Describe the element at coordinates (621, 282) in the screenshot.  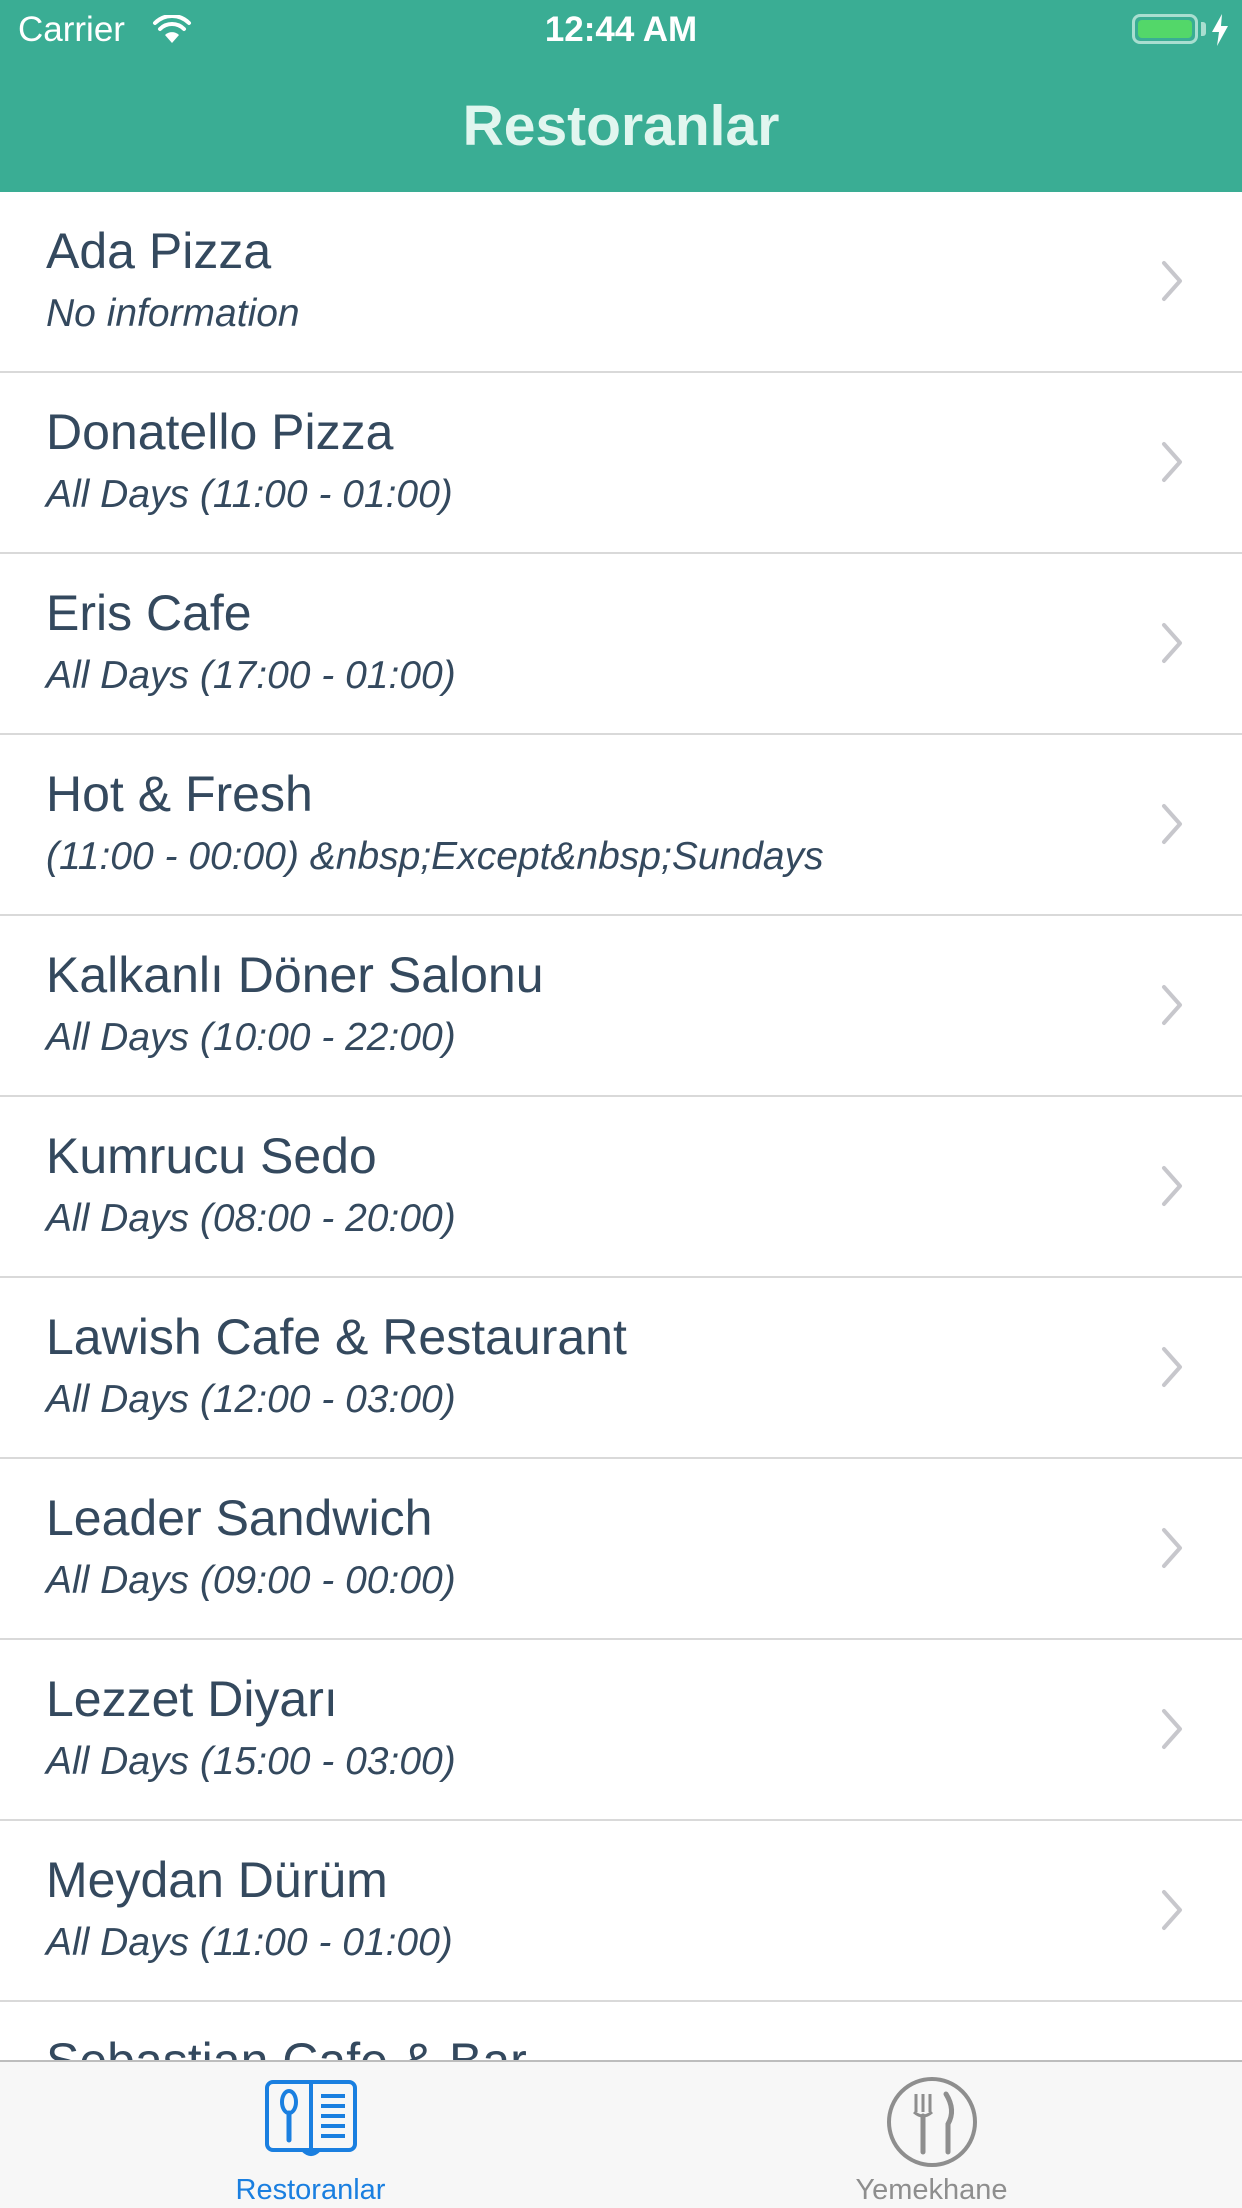
I see `restaurant-row: Ada Pizza No information` at that location.